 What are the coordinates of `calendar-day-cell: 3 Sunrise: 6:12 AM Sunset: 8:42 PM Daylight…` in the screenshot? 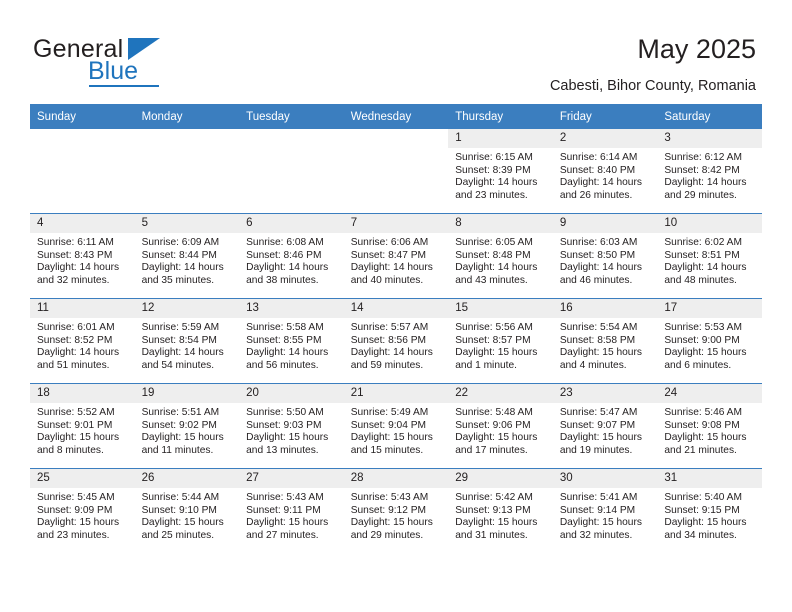 It's located at (709, 171).